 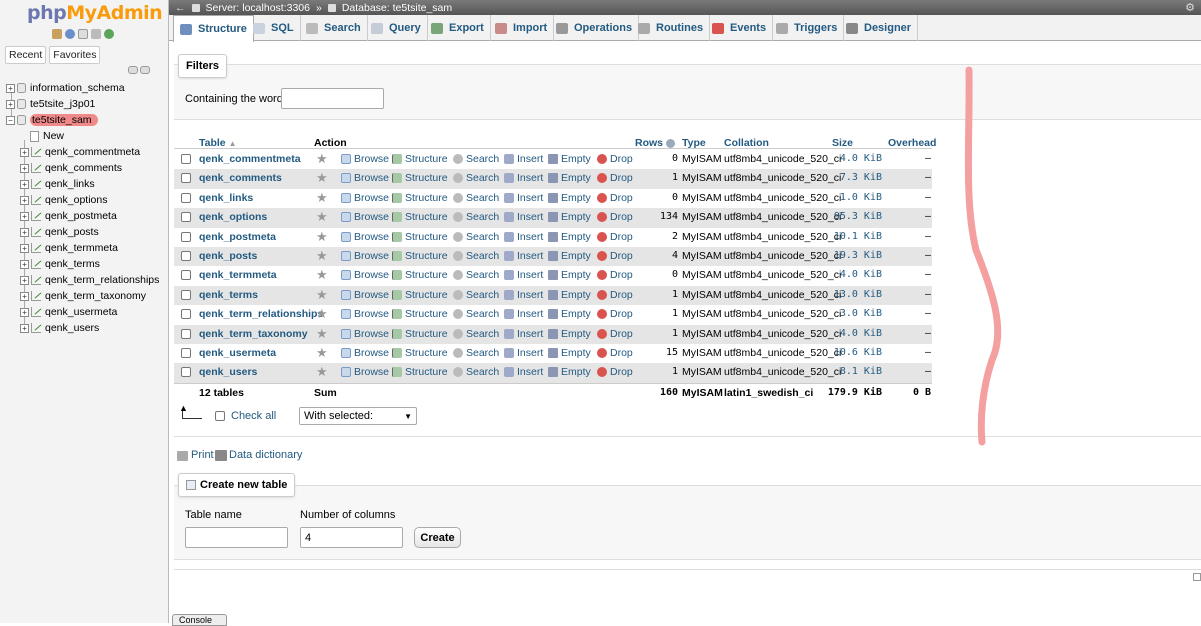 I want to click on logout-icon, so click(x=70, y=34).